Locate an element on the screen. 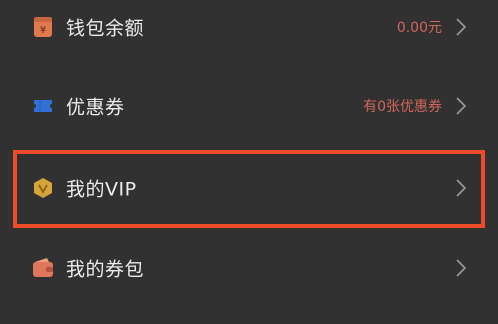 The width and height of the screenshot is (498, 324). coupon-wallet-icon is located at coordinates (43, 267).